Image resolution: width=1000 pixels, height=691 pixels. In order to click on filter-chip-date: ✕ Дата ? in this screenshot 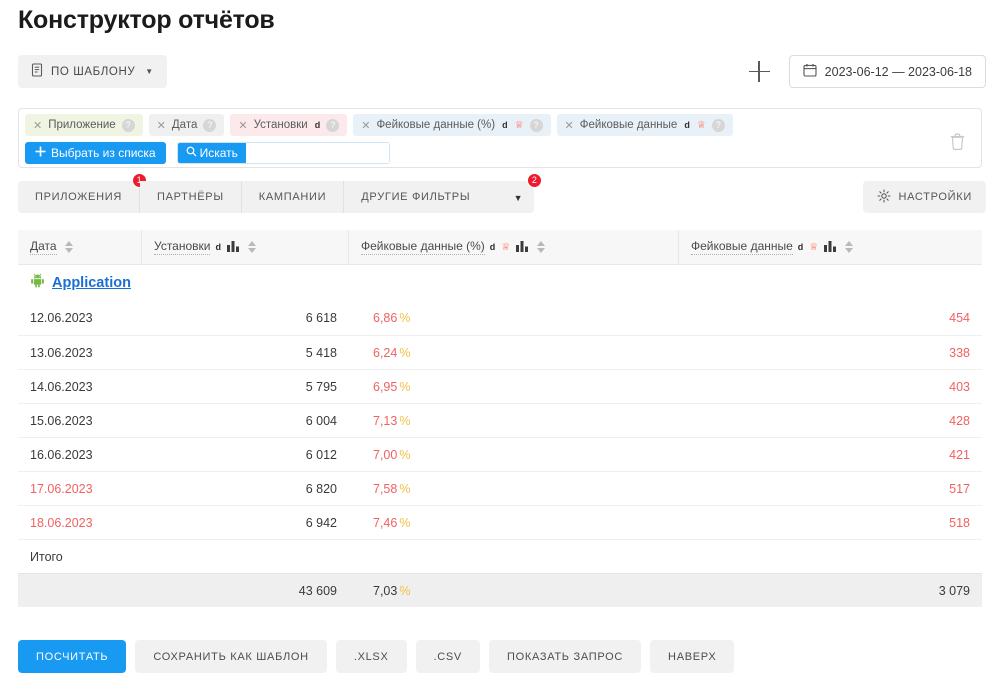, I will do `click(186, 125)`.